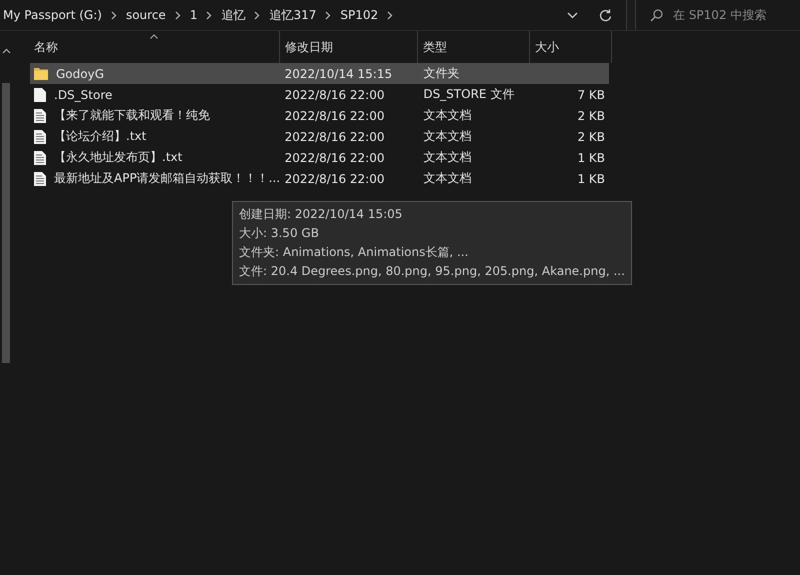  Describe the element at coordinates (6, 51) in the screenshot. I see `scroll-up-icon` at that location.